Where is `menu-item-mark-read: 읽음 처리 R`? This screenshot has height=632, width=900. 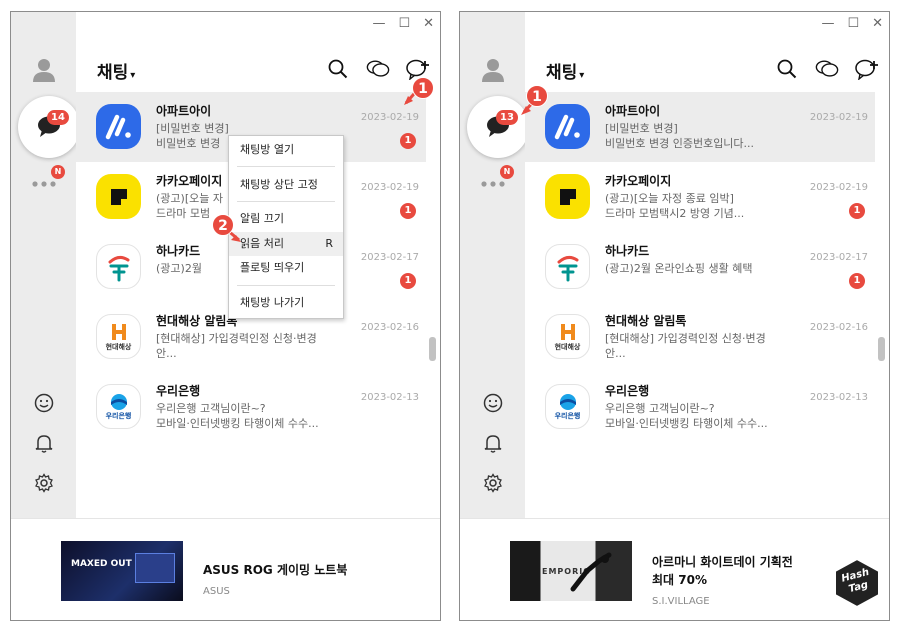
menu-item-mark-read: 읽음 처리 R is located at coordinates (286, 244).